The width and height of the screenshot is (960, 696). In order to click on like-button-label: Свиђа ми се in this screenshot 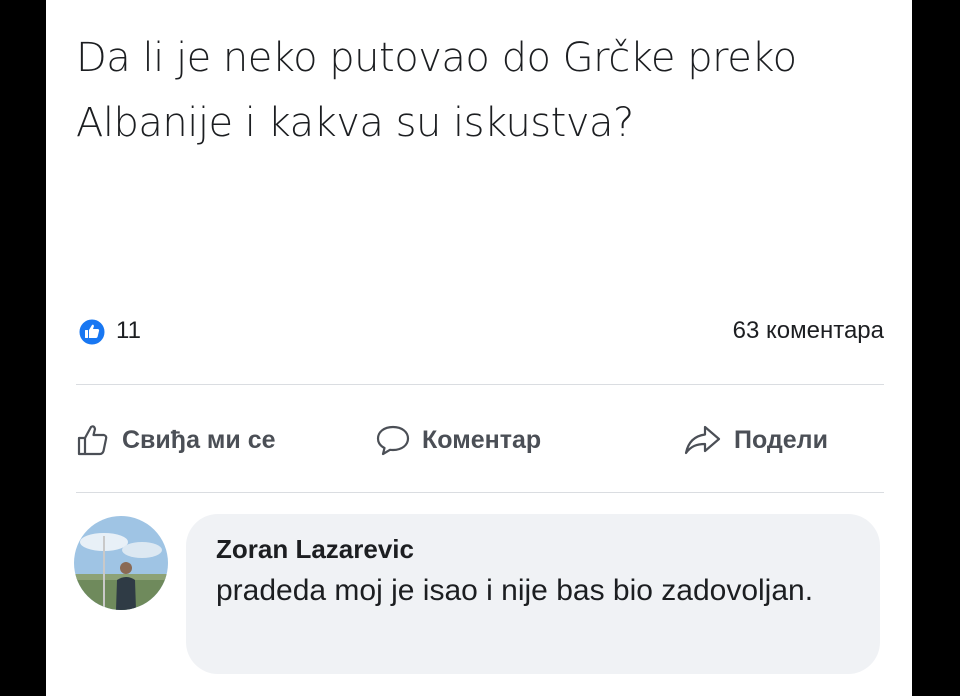, I will do `click(199, 439)`.